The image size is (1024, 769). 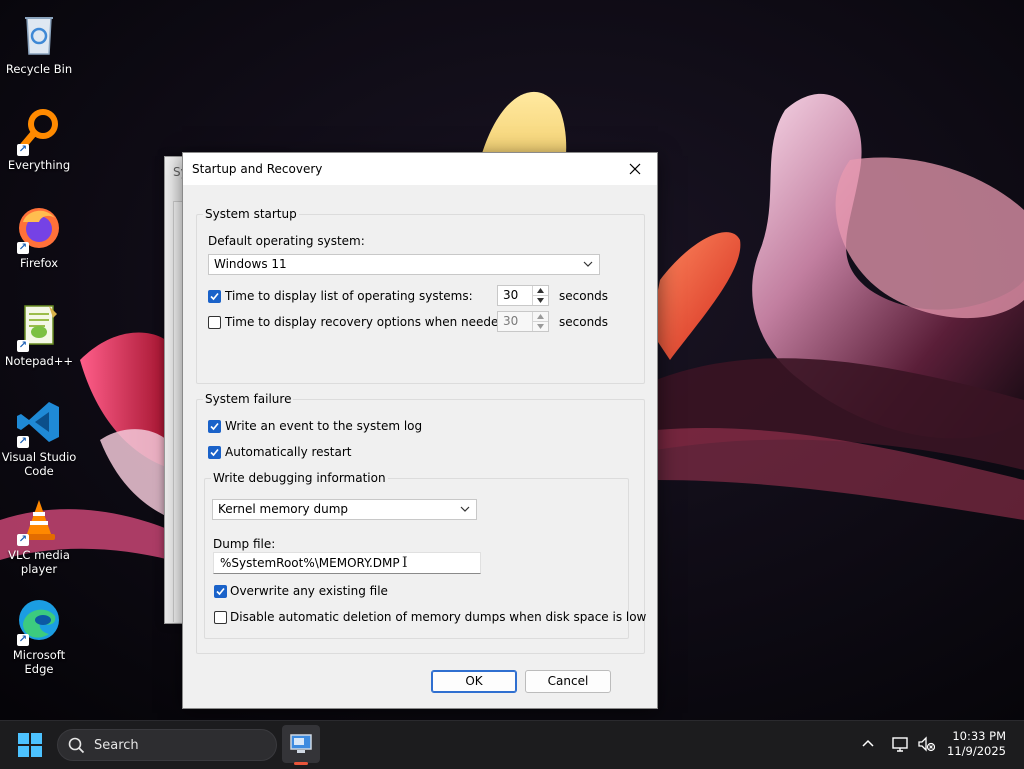 I want to click on clock-time: 10:33 PM, so click(x=979, y=736).